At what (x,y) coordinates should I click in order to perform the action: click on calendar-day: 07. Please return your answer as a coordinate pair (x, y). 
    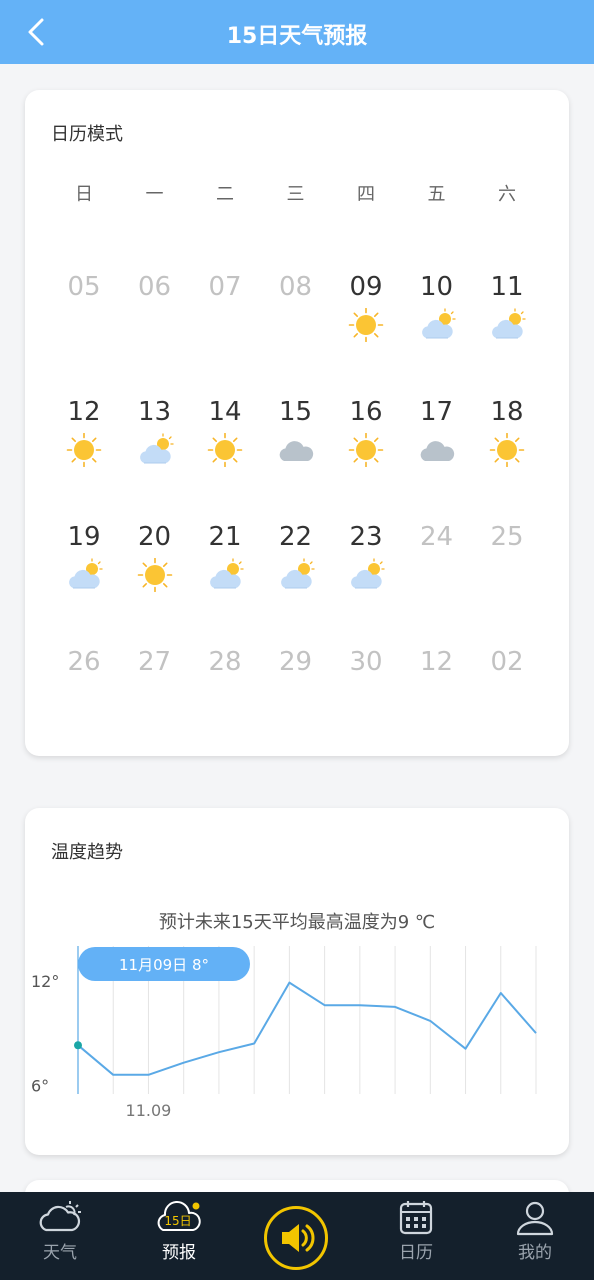
    Looking at the image, I should click on (225, 325).